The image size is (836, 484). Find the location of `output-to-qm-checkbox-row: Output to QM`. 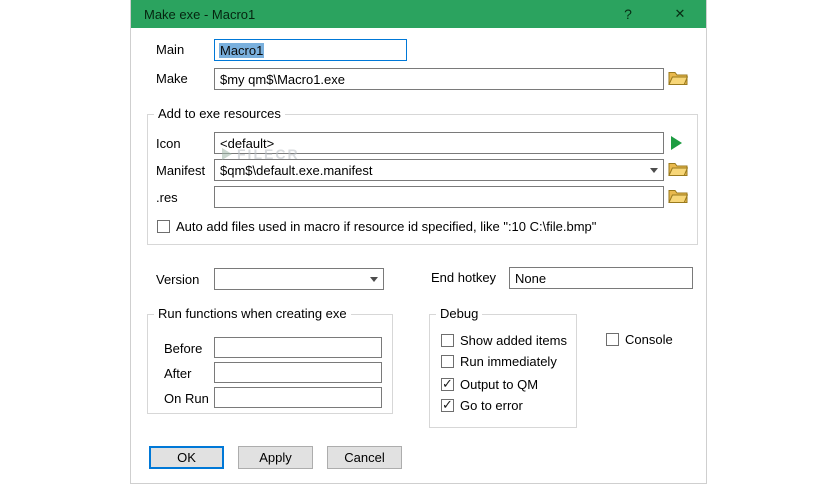

output-to-qm-checkbox-row: Output to QM is located at coordinates (489, 384).